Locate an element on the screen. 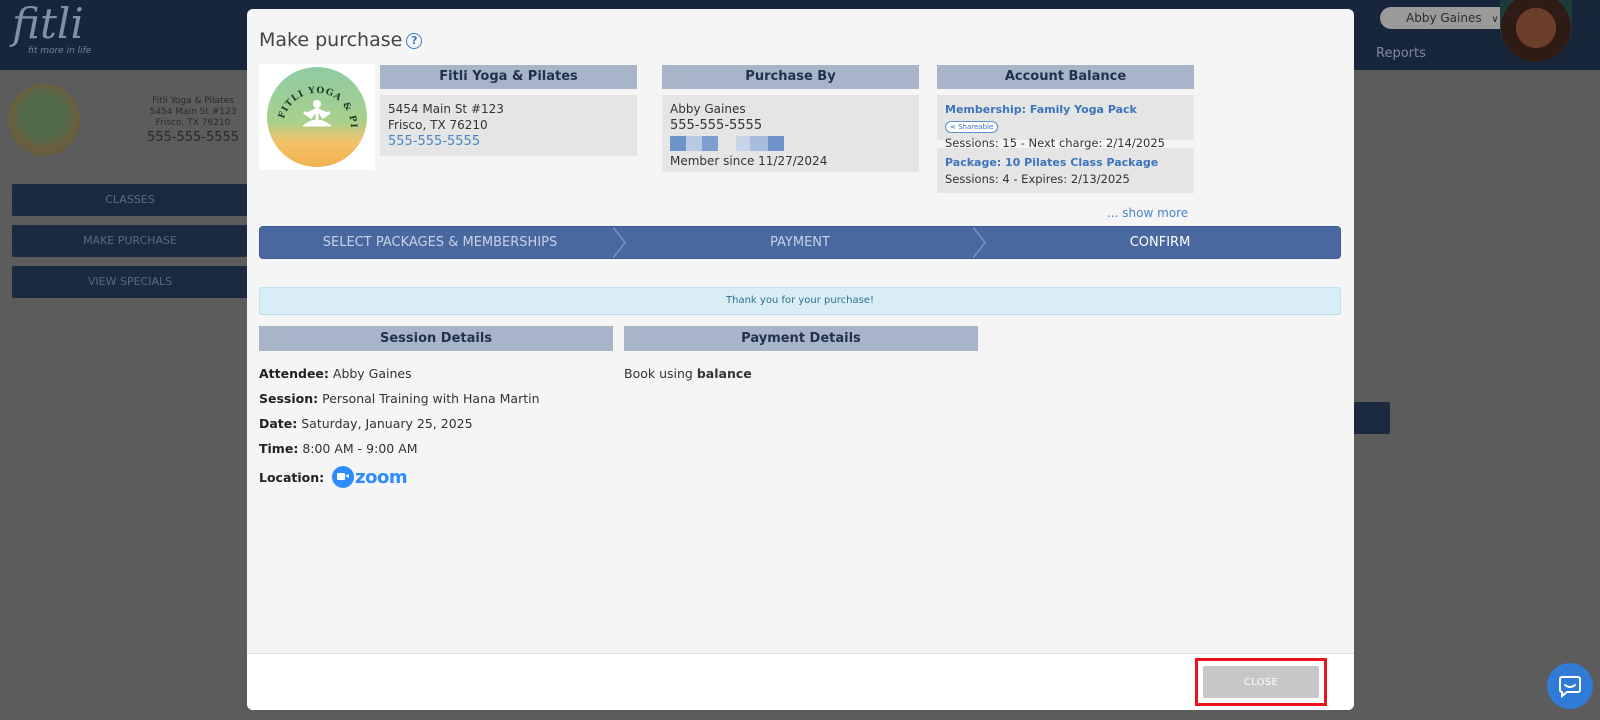 The image size is (1600, 720). step-label: CONFIRM is located at coordinates (1160, 242).